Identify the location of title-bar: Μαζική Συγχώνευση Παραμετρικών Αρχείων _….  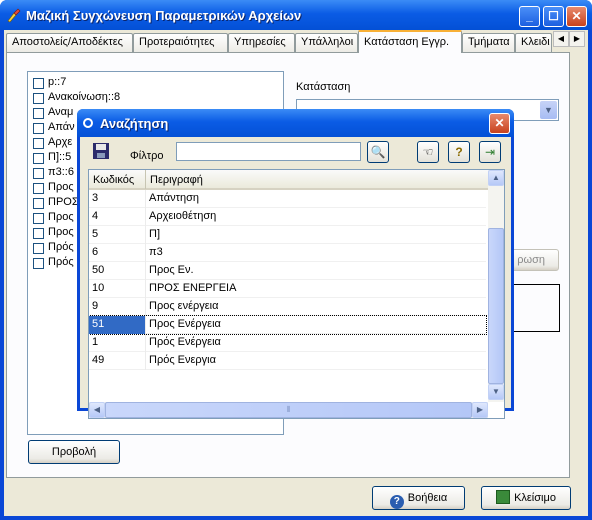
(296, 15).